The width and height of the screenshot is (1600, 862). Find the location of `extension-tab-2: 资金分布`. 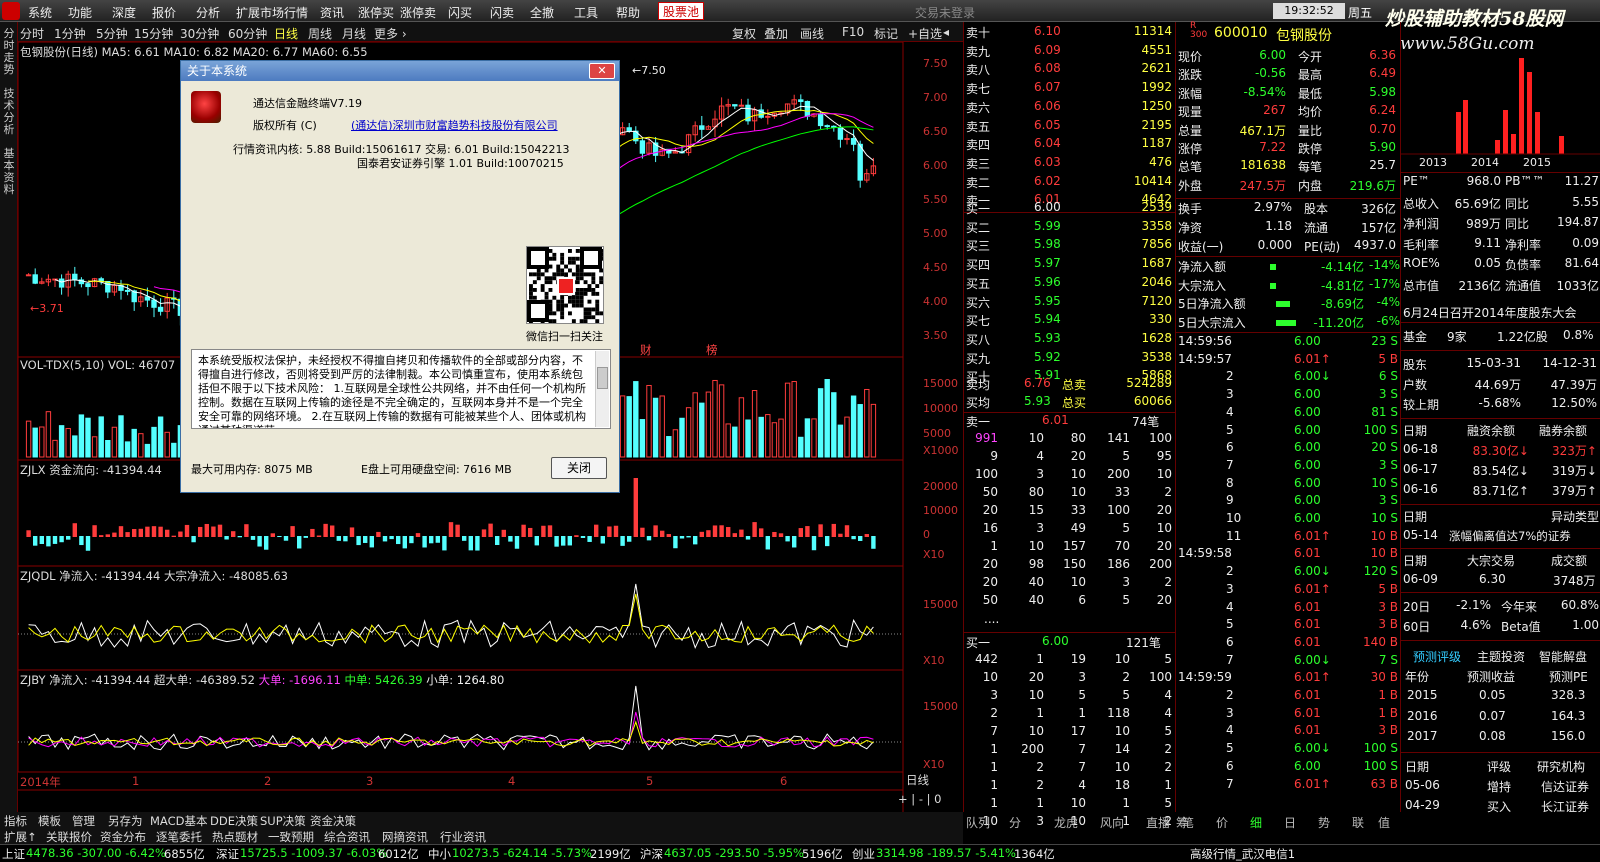

extension-tab-2: 资金分布 is located at coordinates (123, 837).